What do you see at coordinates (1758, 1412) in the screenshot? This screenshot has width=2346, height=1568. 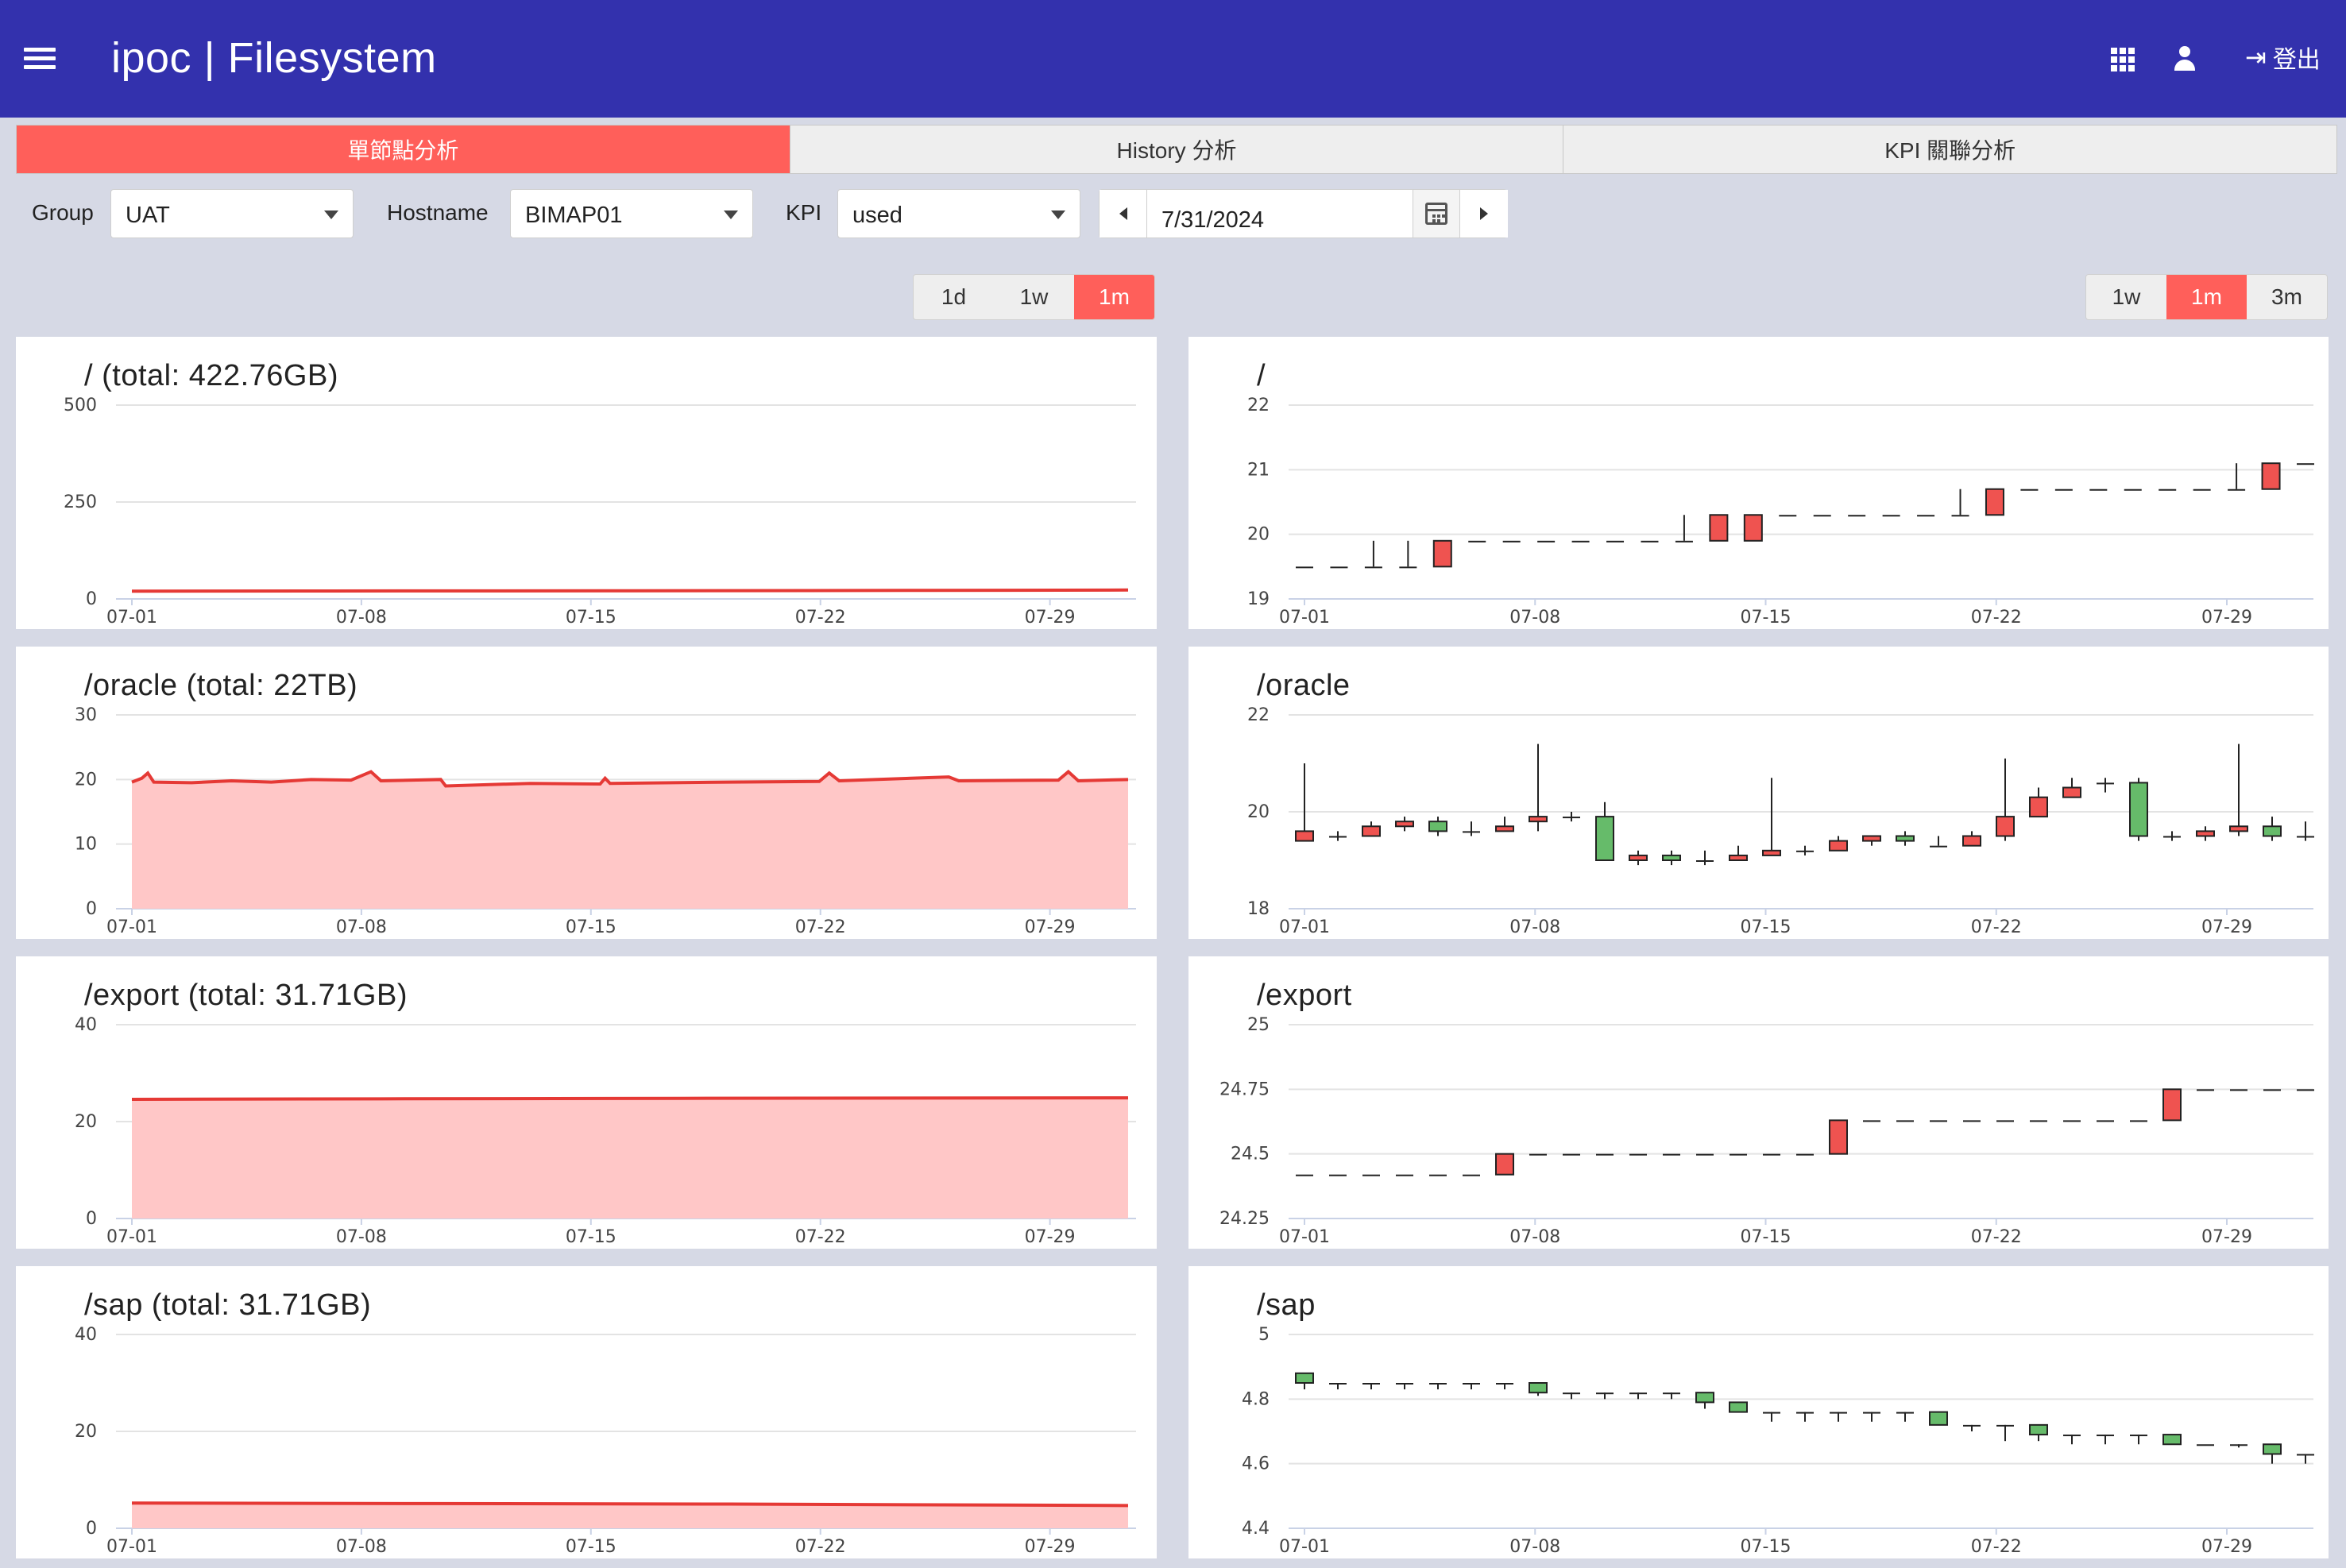 I see `candle-panel-sap: 4.4 4.6 4.8 5 07-01 07-08 07-15 07-22 07-29 /sap` at bounding box center [1758, 1412].